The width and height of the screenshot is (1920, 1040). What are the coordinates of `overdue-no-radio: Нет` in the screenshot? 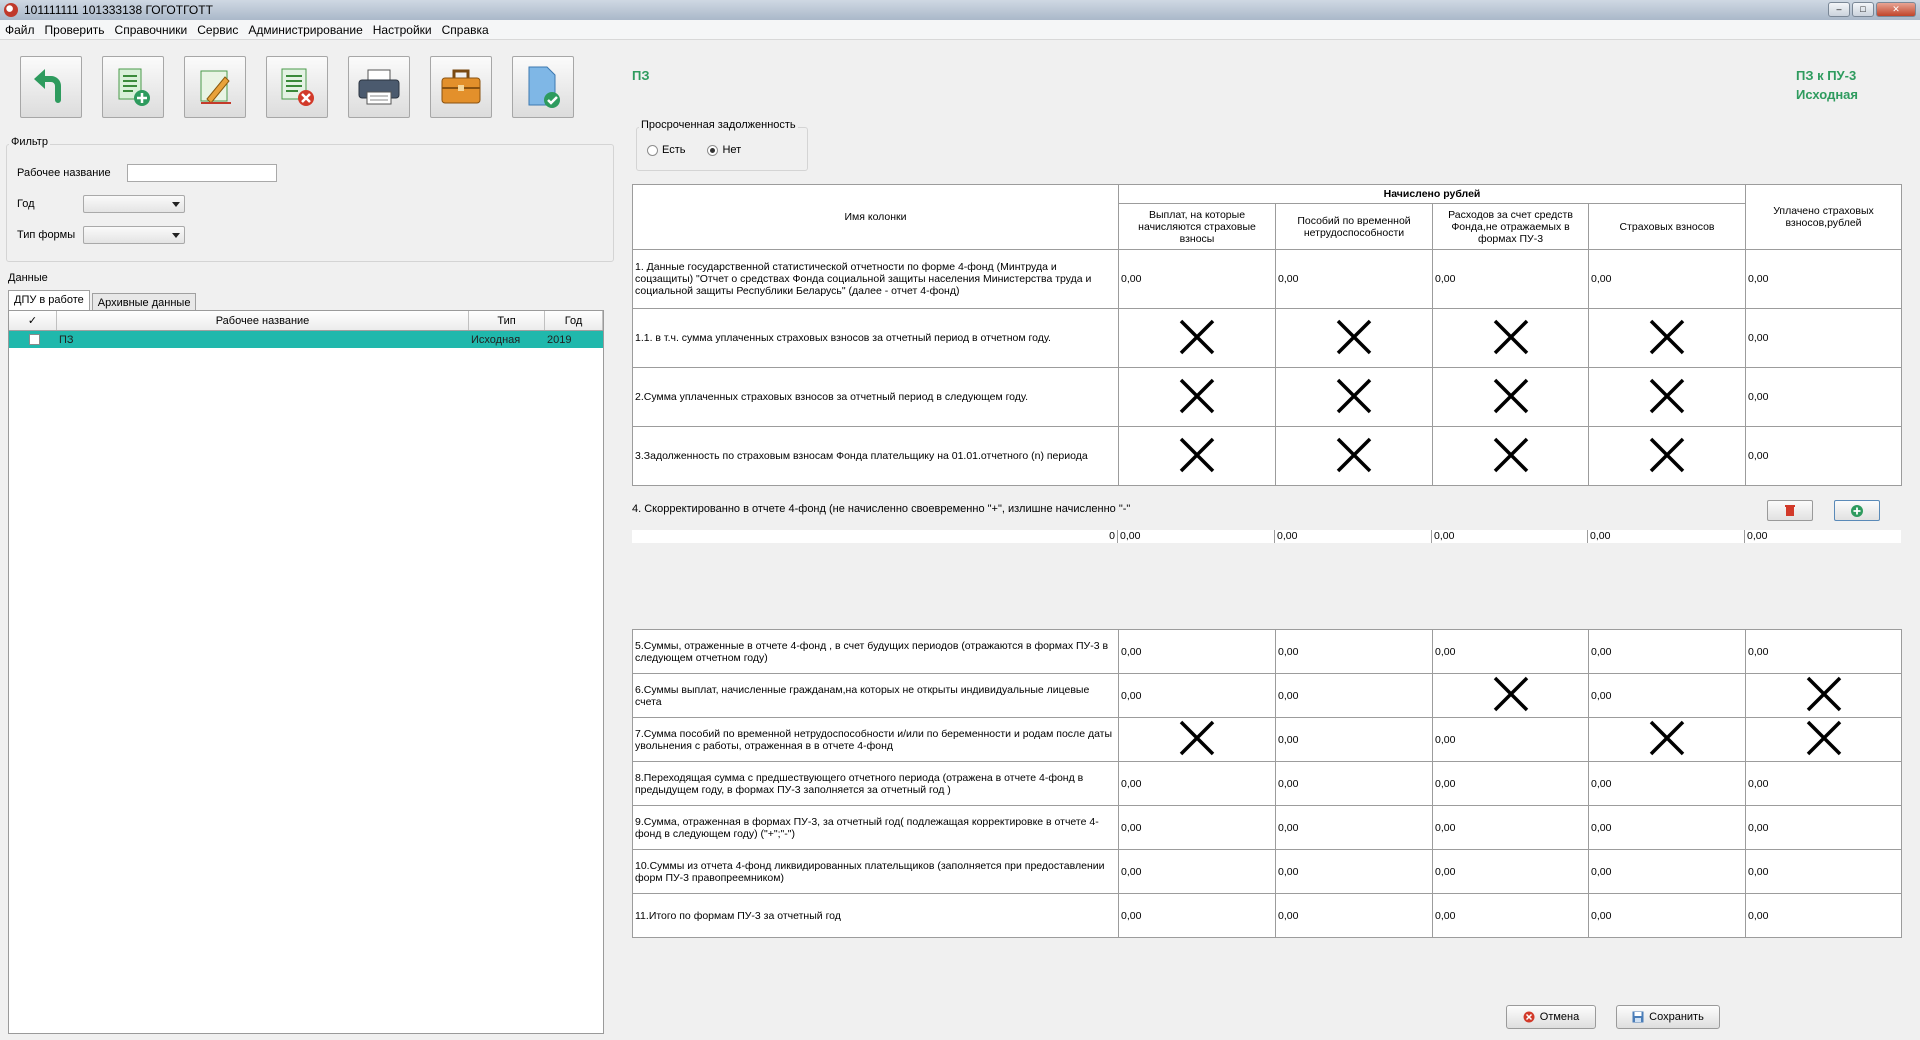 It's located at (724, 150).